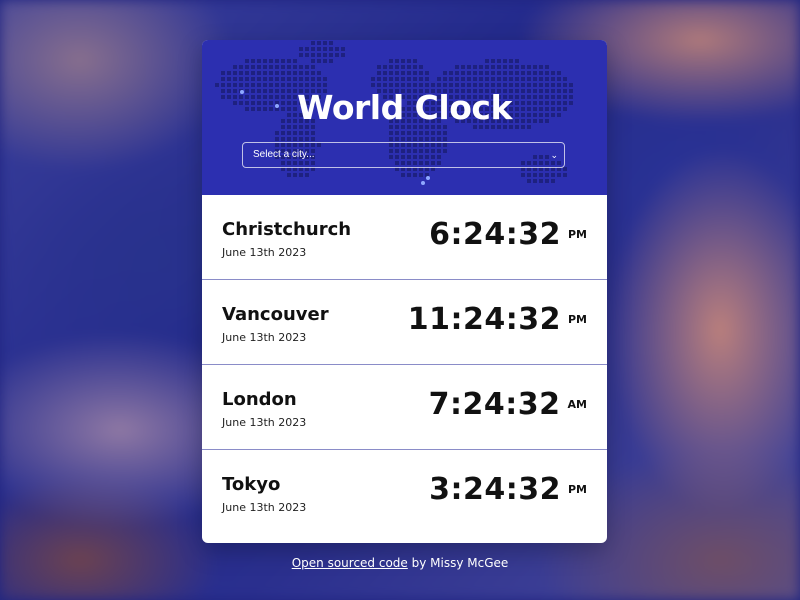 This screenshot has width=800, height=600. What do you see at coordinates (350, 563) in the screenshot?
I see `source-code-link: Open sourced code` at bounding box center [350, 563].